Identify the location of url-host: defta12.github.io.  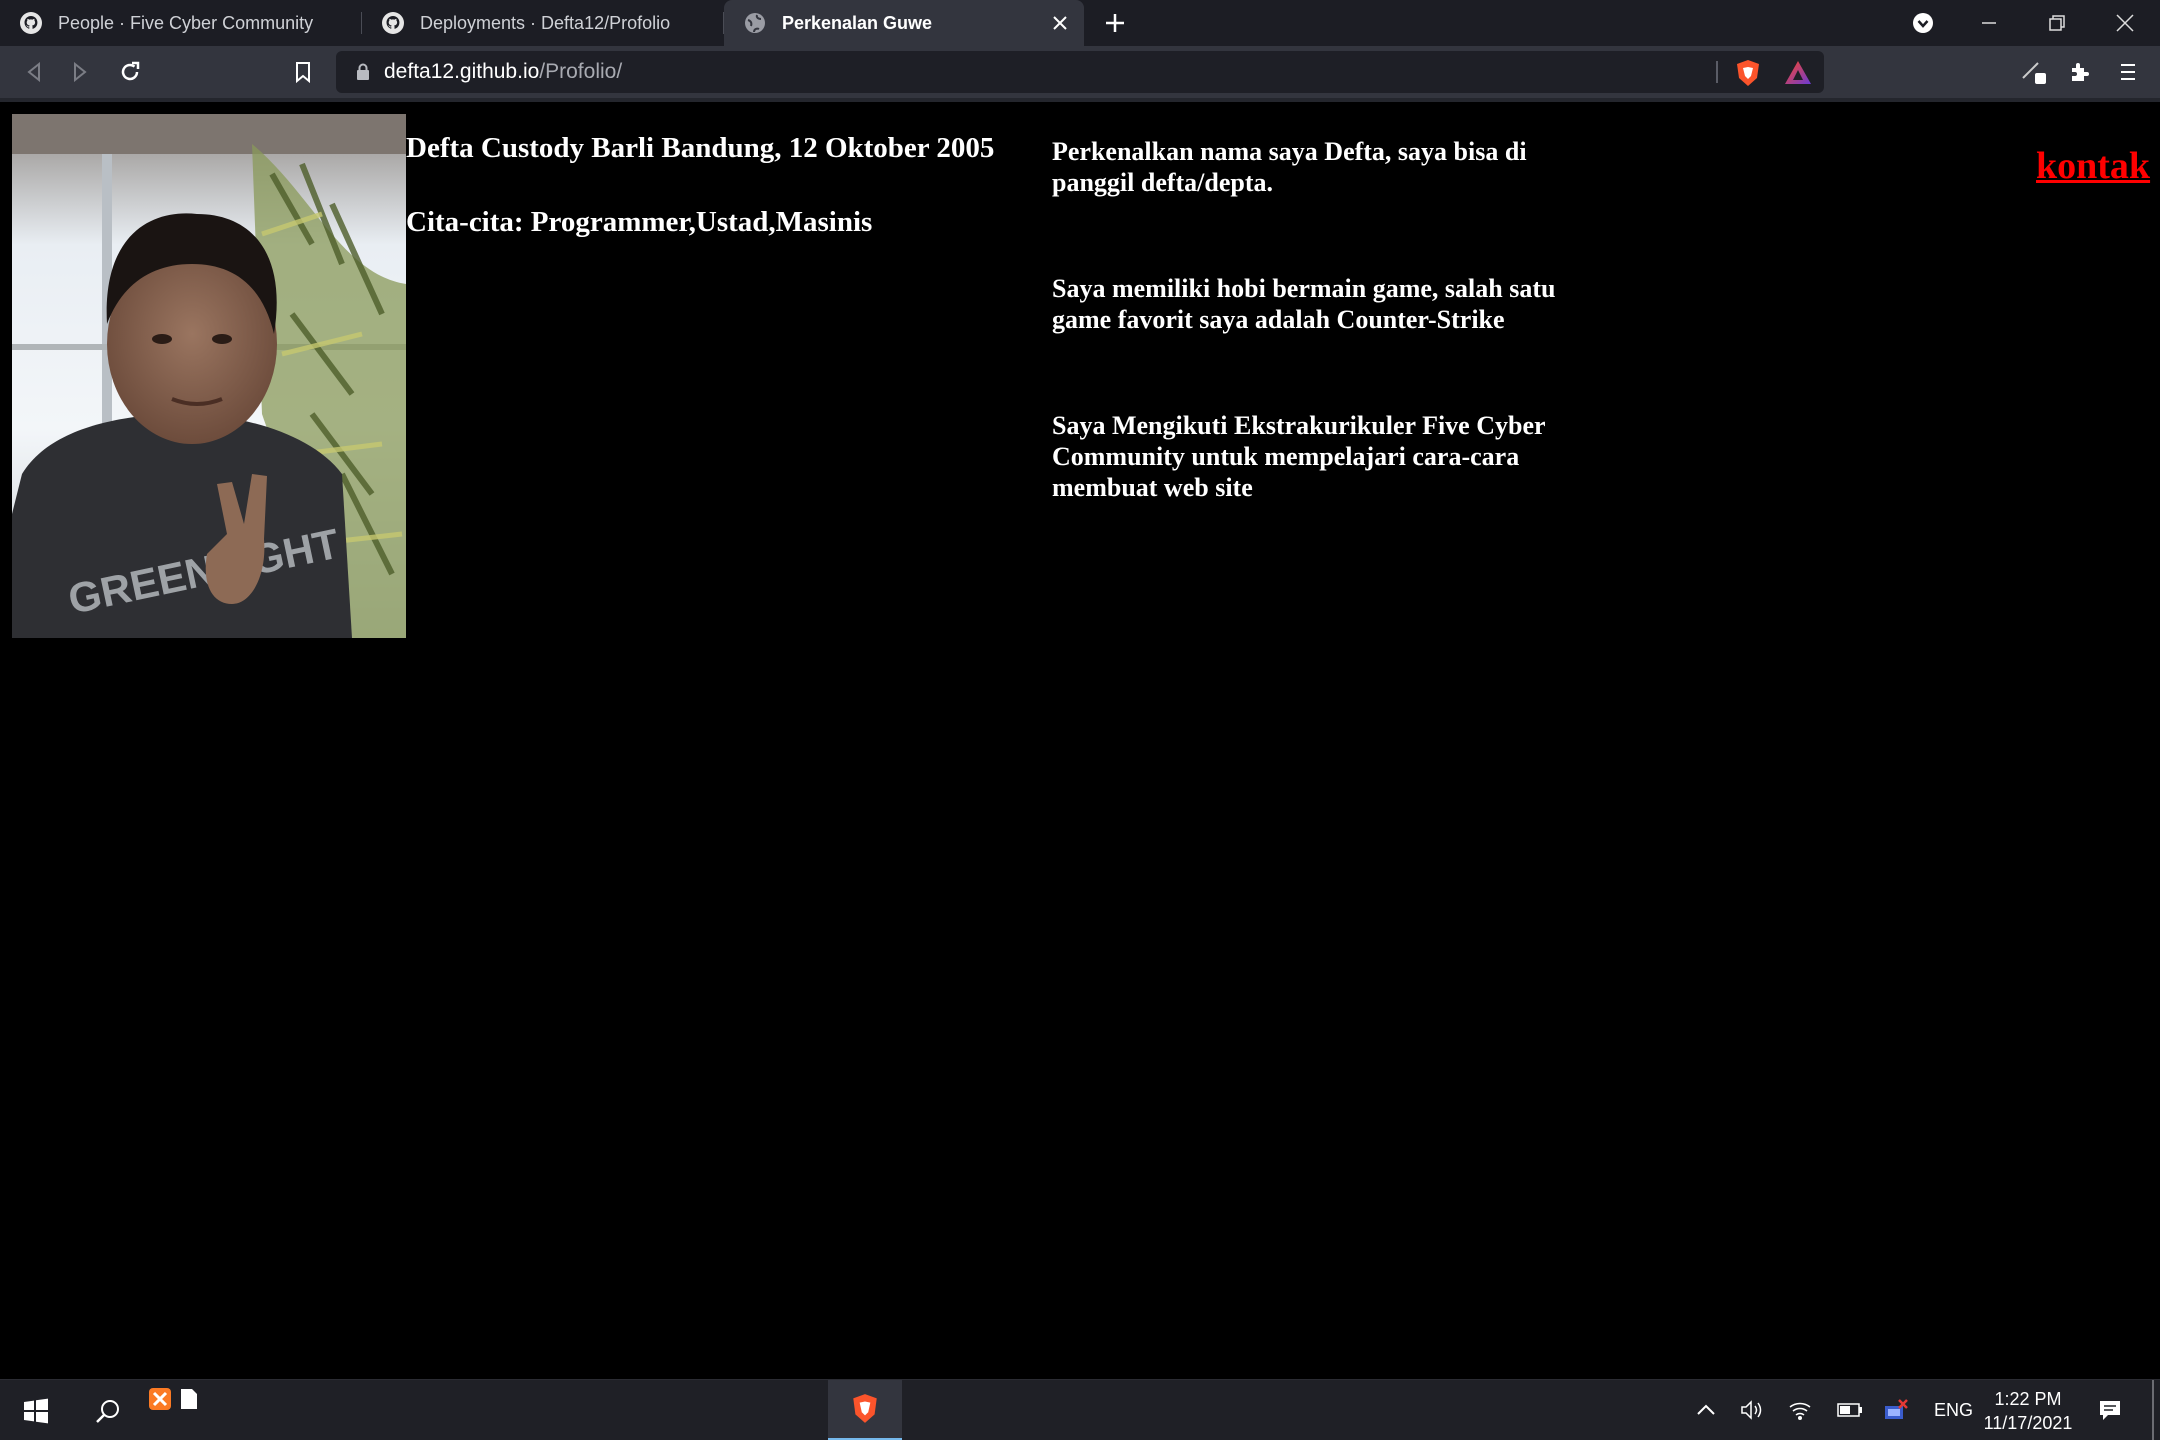
(462, 71).